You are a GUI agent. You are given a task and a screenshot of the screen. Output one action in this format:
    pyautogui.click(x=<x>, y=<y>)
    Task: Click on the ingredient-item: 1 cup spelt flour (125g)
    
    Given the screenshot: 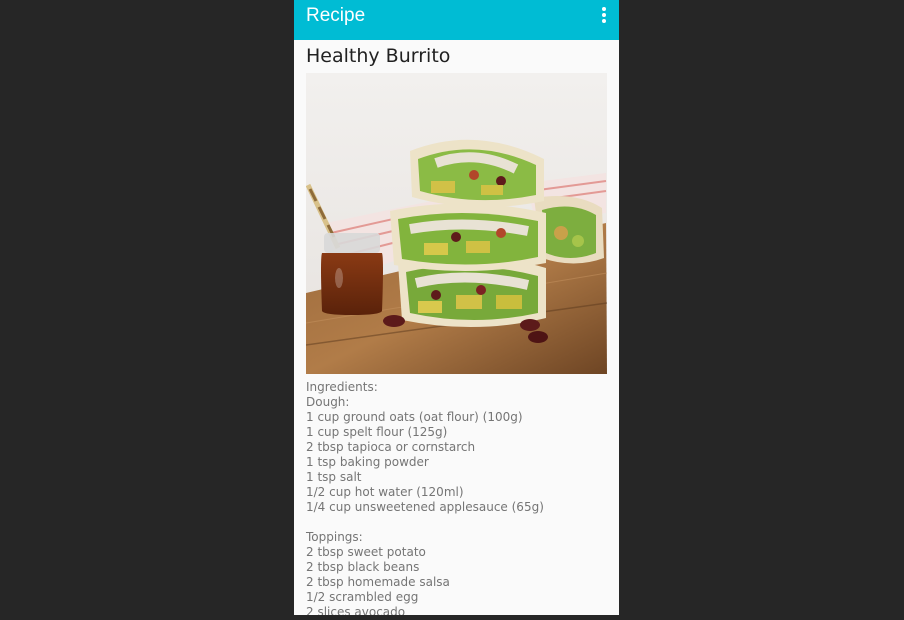 What is the action you would take?
    pyautogui.click(x=377, y=432)
    